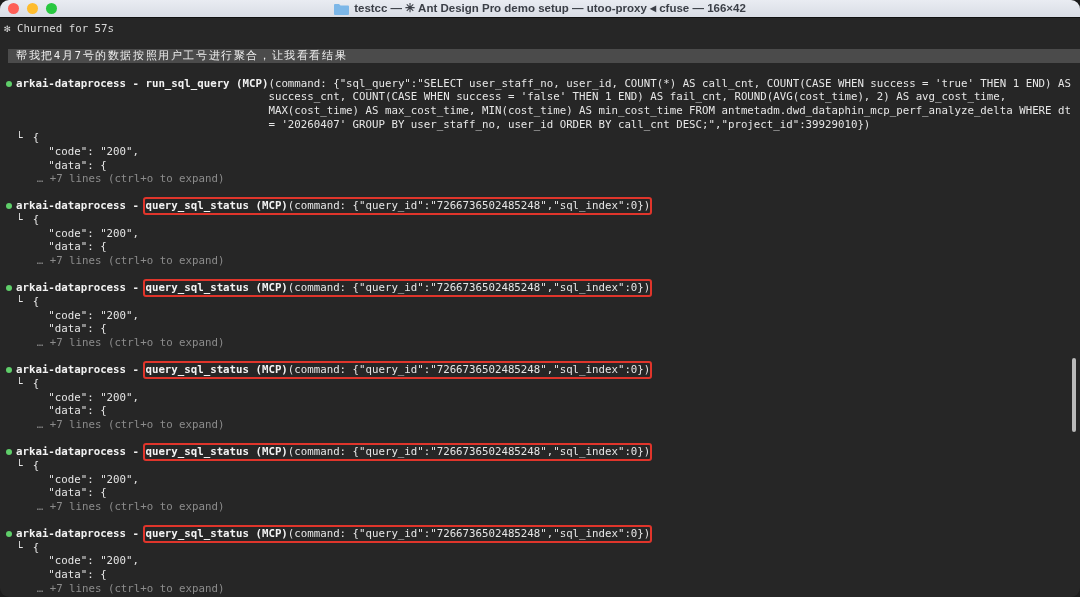 This screenshot has width=1080, height=597. What do you see at coordinates (342, 8) in the screenshot?
I see `folder-icon` at bounding box center [342, 8].